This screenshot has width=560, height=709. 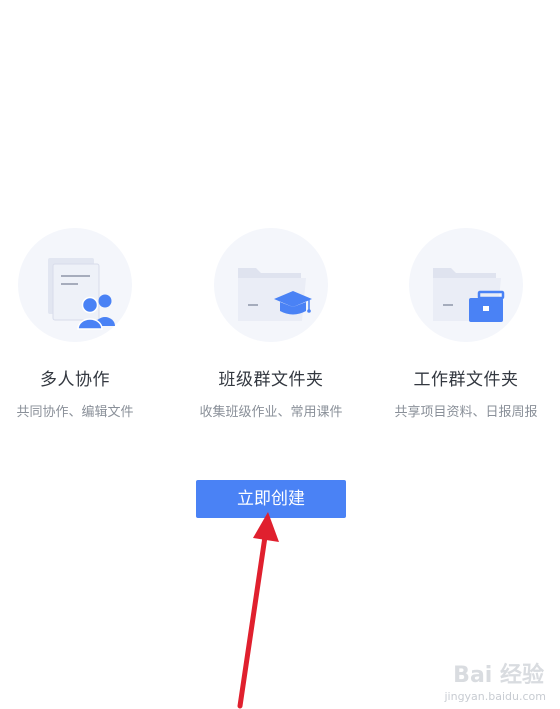 I want to click on watermark-url: jingyan.baidu.com, so click(x=495, y=696).